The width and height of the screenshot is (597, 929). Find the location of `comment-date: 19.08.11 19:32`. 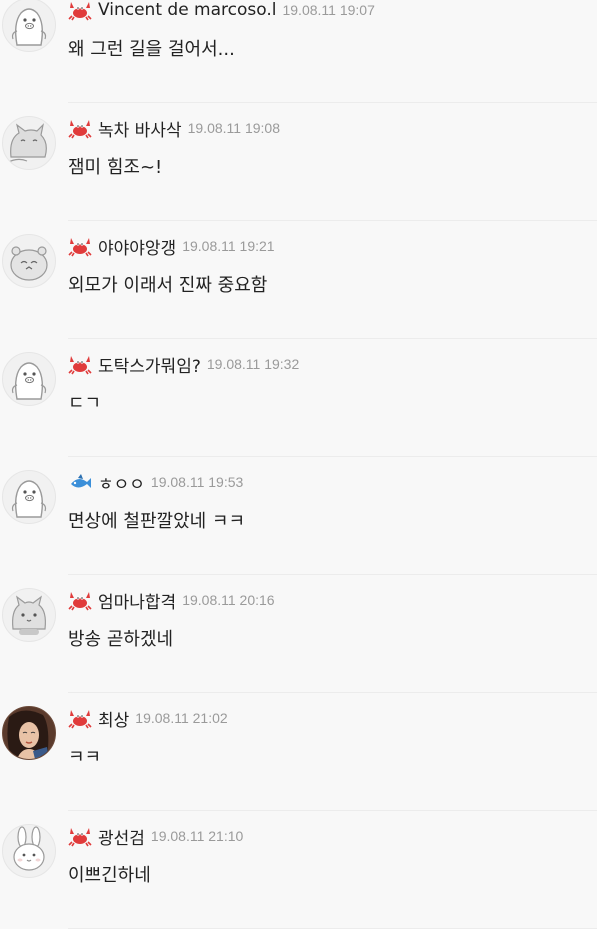

comment-date: 19.08.11 19:32 is located at coordinates (253, 364).